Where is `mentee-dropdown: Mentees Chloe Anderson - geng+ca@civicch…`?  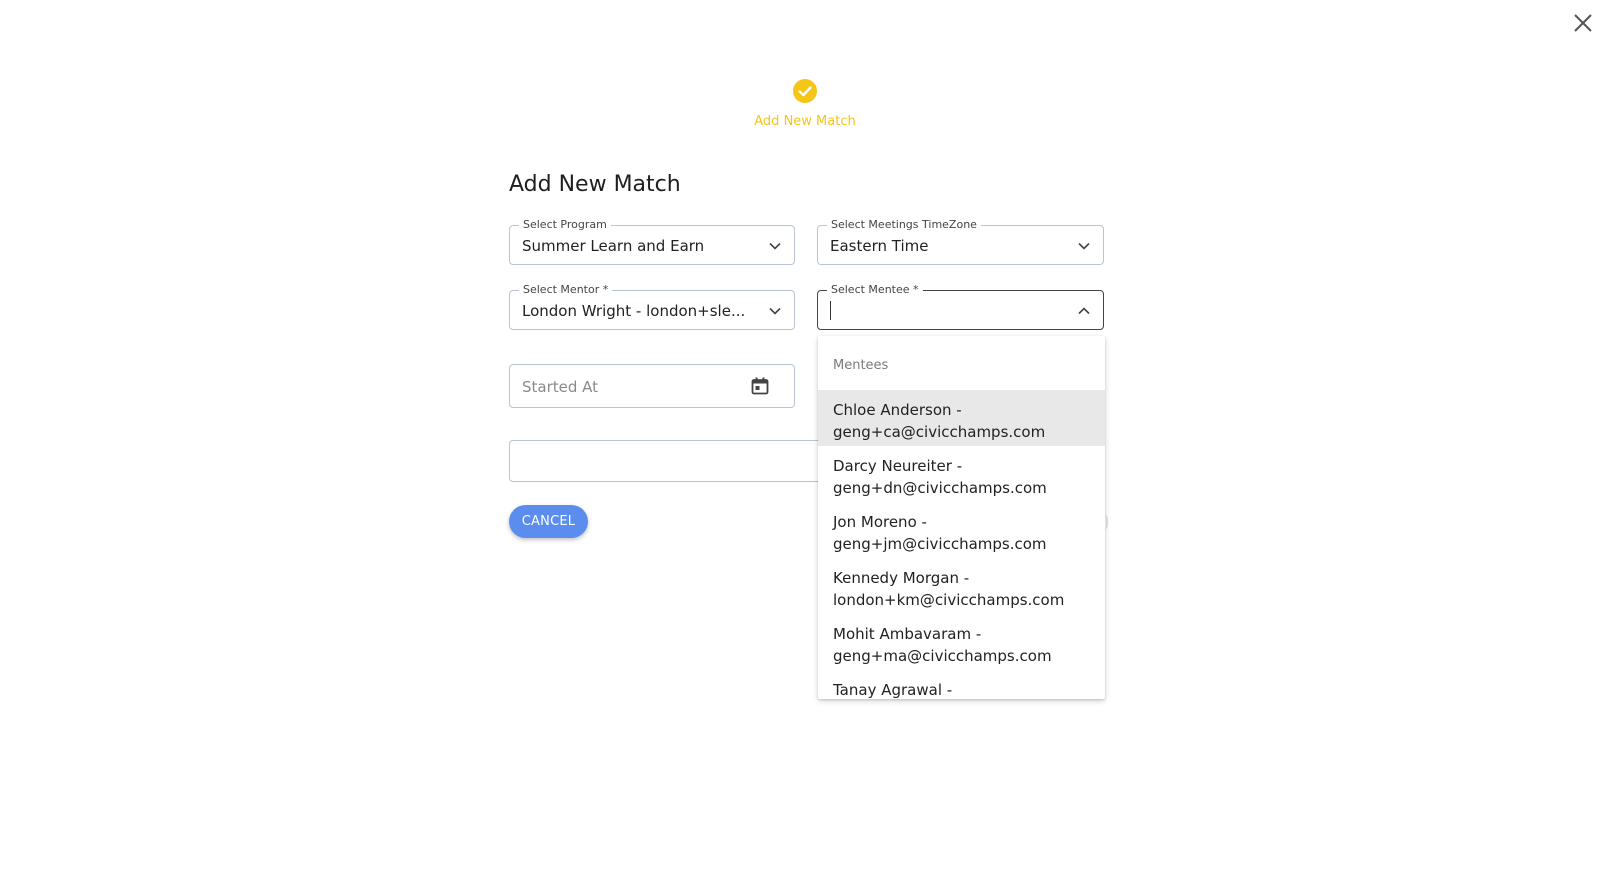 mentee-dropdown: Mentees Chloe Anderson - geng+ca@civicch… is located at coordinates (961, 517).